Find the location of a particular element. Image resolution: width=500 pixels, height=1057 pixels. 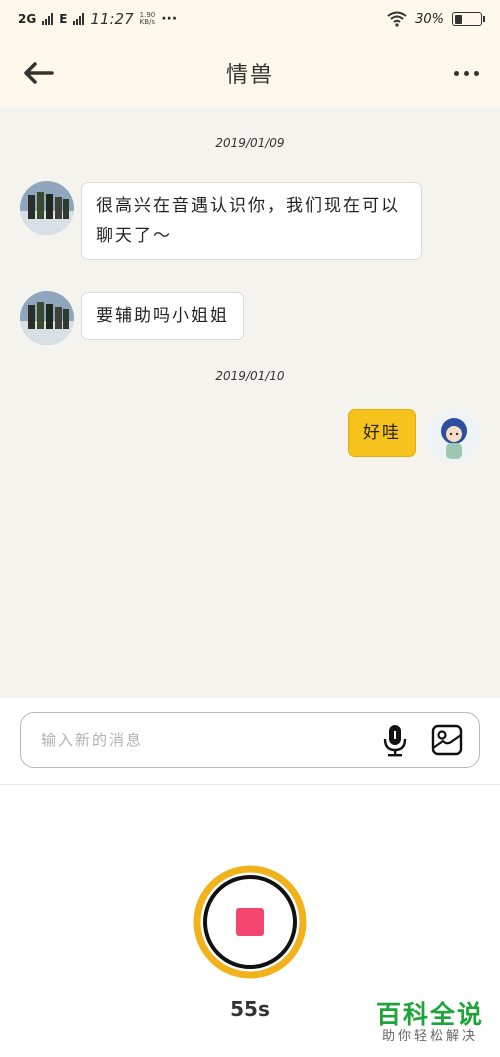

message-input-wrapper is located at coordinates (250, 740).